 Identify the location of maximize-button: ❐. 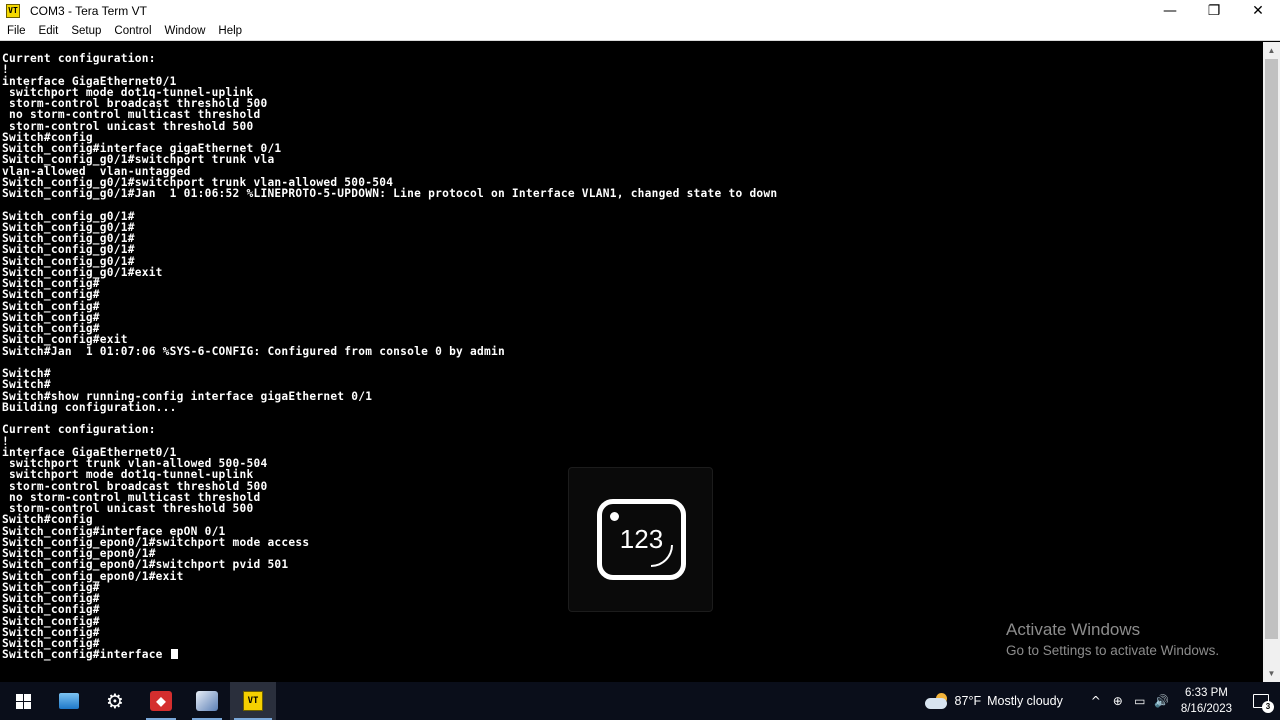
(1214, 11).